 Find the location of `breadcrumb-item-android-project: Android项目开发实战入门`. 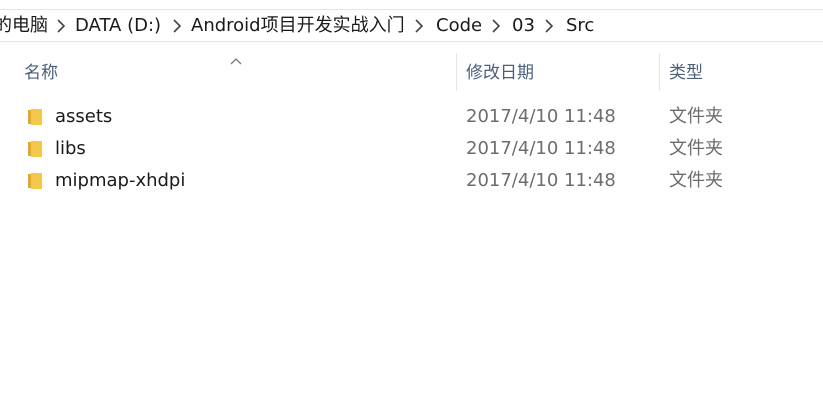

breadcrumb-item-android-project: Android项目开发实战入门 is located at coordinates (298, 25).